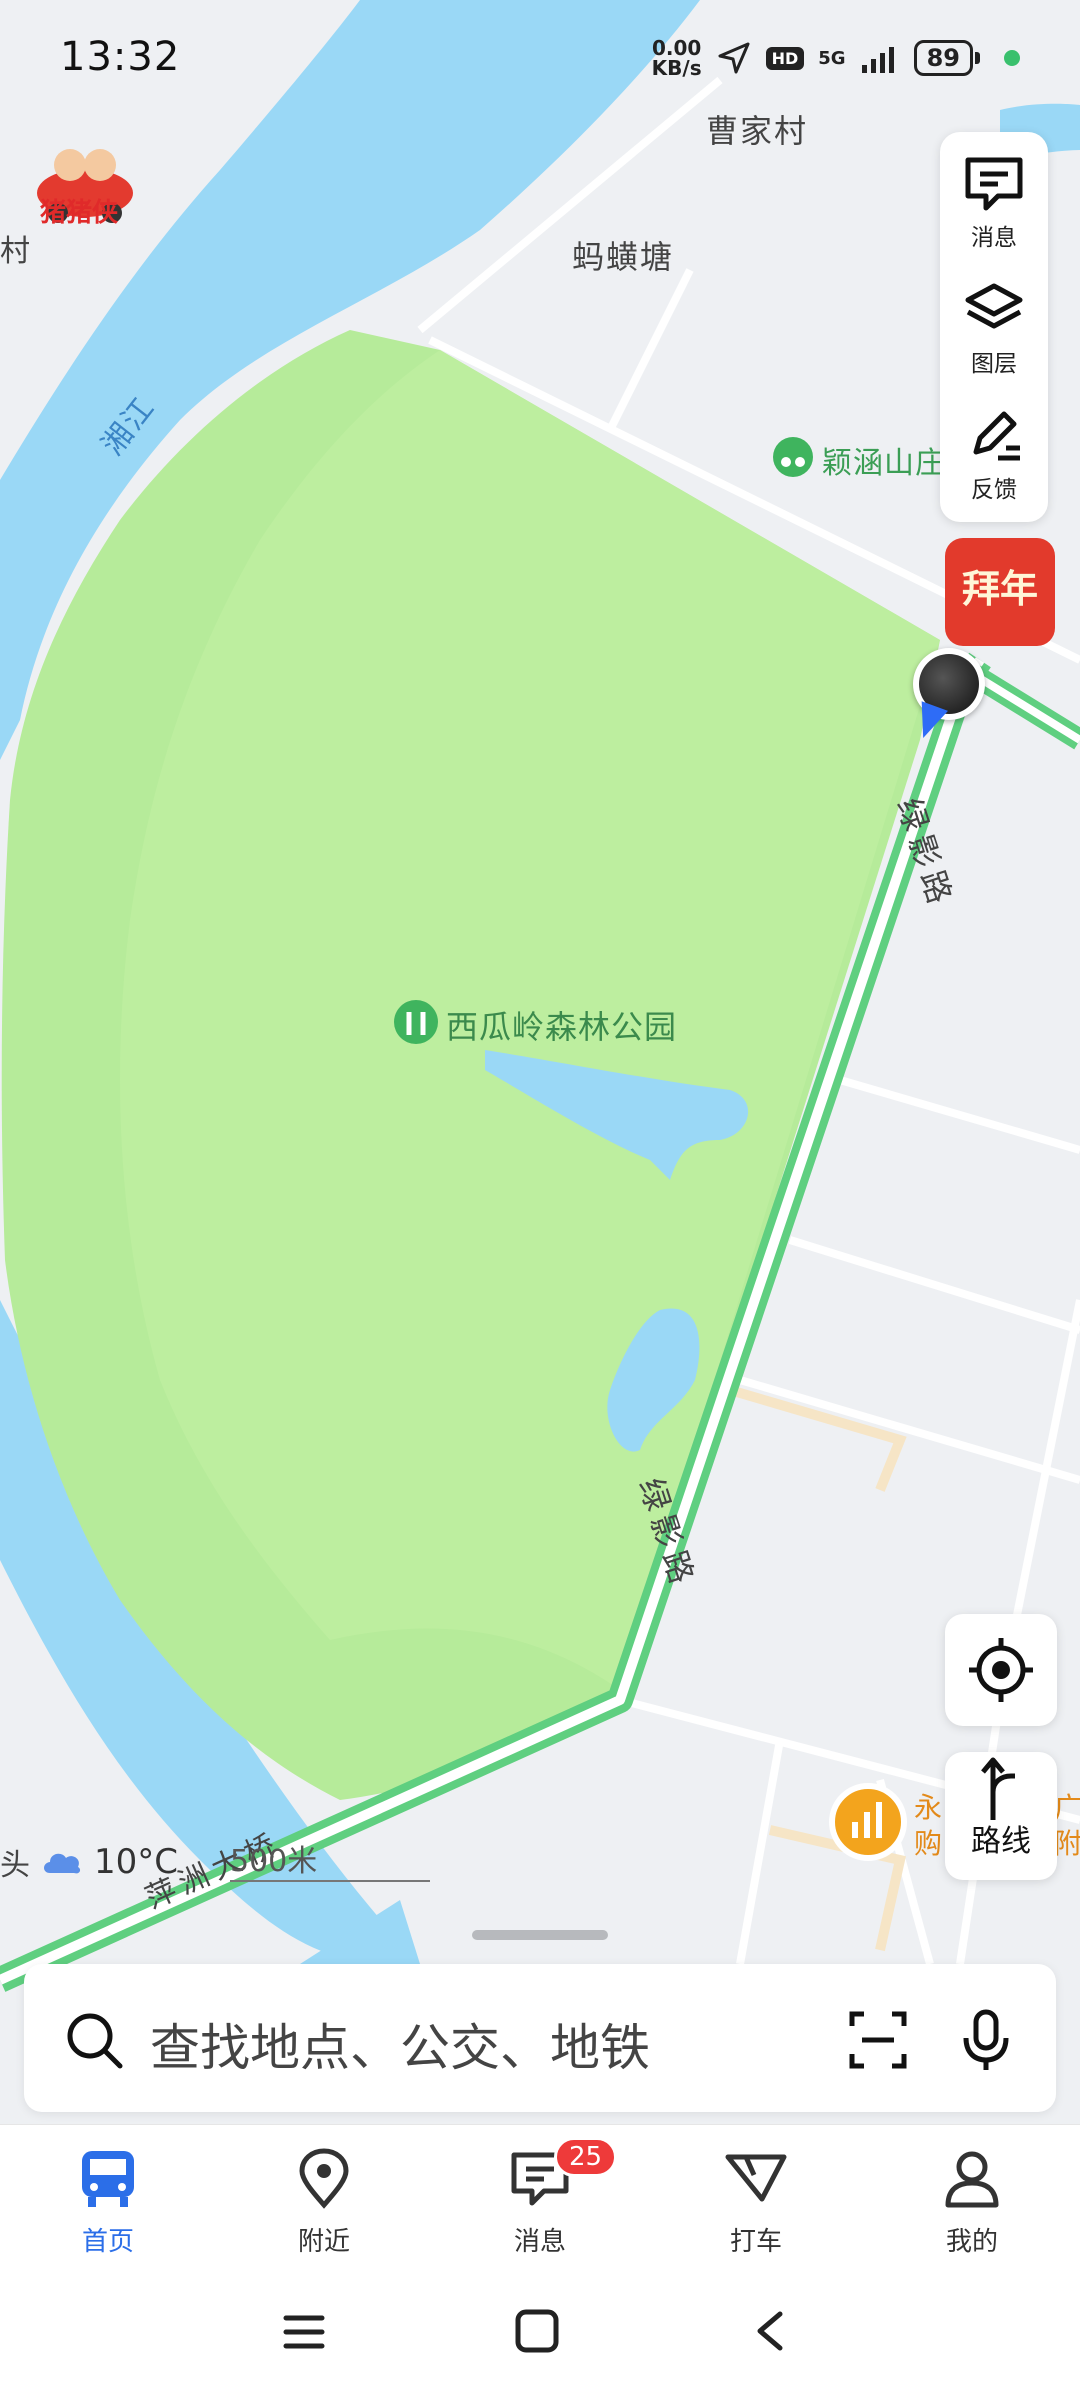  What do you see at coordinates (79, 213) in the screenshot?
I see `logo-text: 猪猪侠` at bounding box center [79, 213].